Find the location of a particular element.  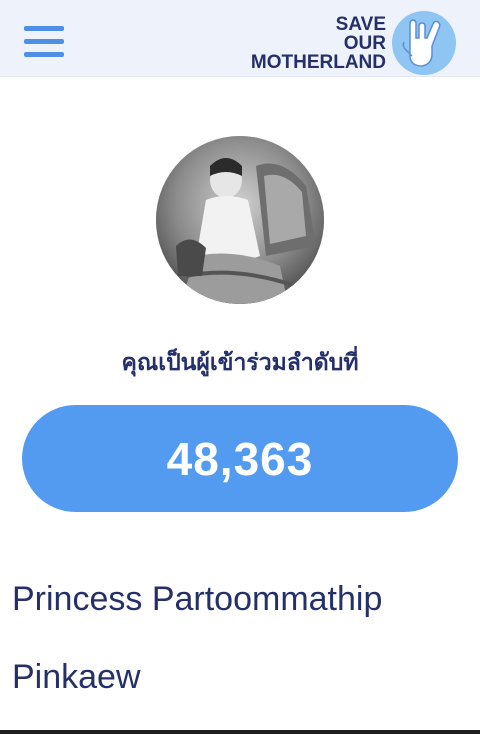

save-our-motherland-logo: SAVE OUR MOTHERLAND is located at coordinates (353, 43).